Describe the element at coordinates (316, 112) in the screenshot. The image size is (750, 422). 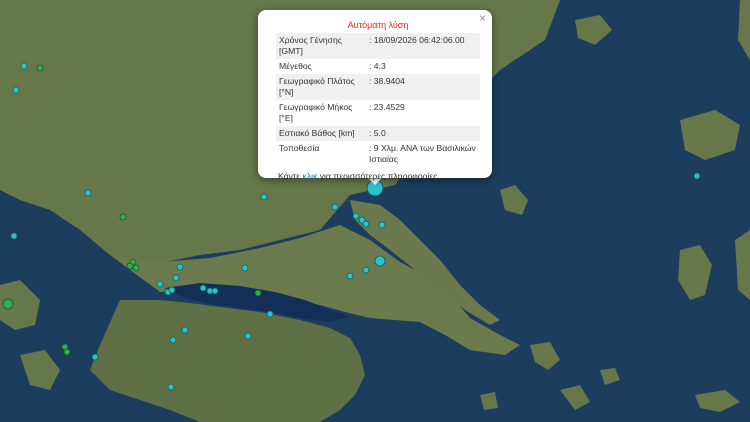
I see `longitude-label: Γεωγραφικό Μήκος [°E]` at that location.